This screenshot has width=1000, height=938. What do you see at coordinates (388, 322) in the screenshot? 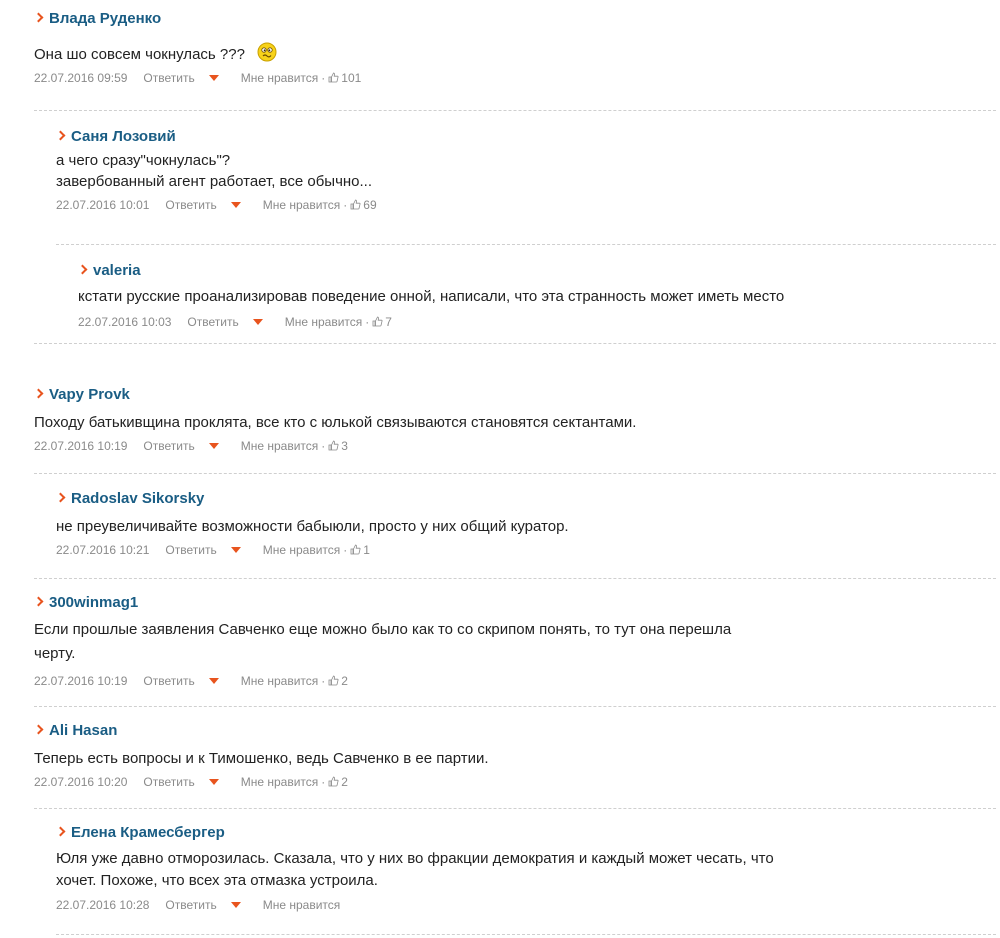
I see `like-count: 7` at bounding box center [388, 322].